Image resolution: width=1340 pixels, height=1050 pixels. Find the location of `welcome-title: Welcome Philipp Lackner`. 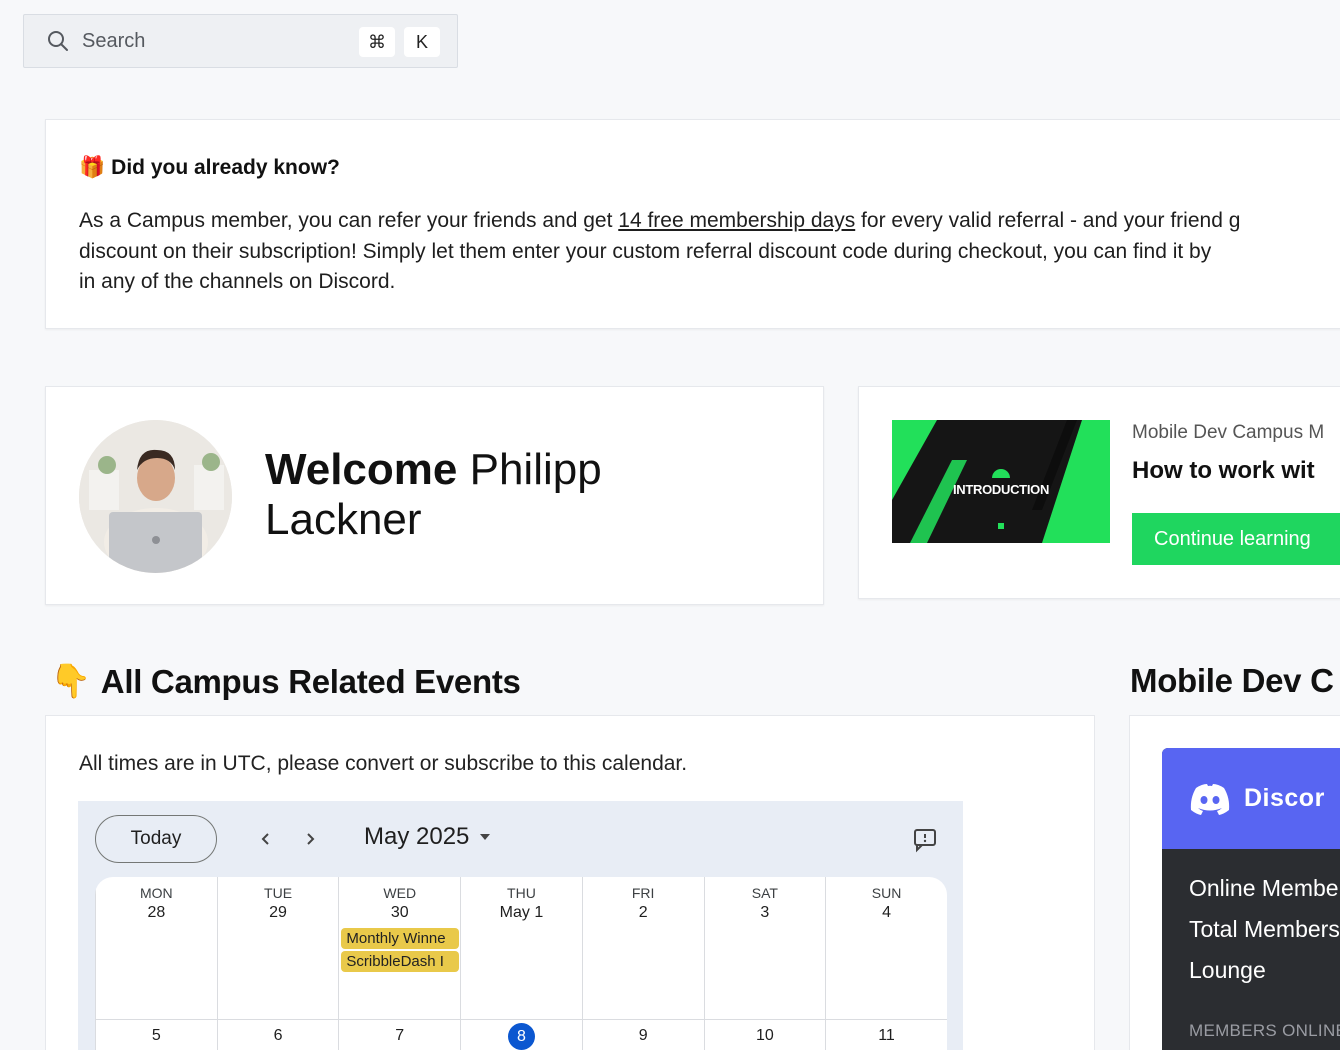

welcome-title: Welcome Philipp Lackner is located at coordinates (433, 495).